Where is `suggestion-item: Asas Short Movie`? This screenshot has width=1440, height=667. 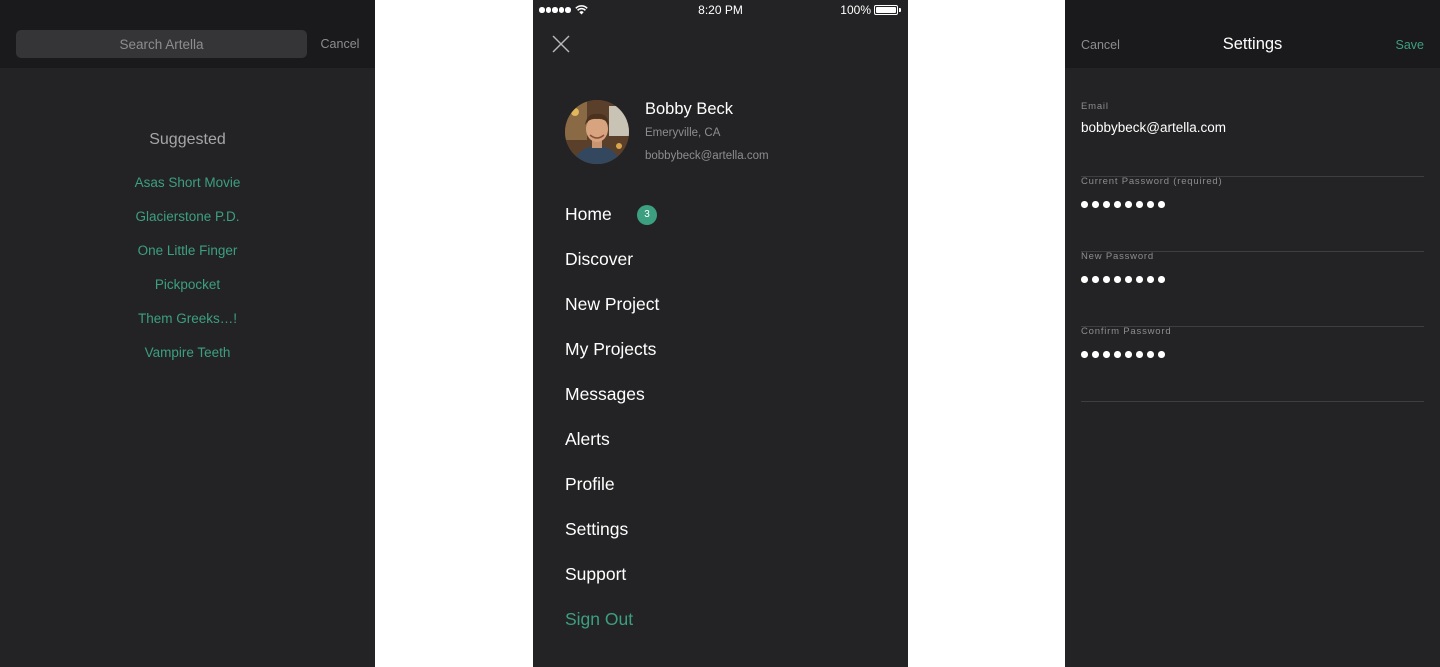
suggestion-item: Asas Short Movie is located at coordinates (187, 182).